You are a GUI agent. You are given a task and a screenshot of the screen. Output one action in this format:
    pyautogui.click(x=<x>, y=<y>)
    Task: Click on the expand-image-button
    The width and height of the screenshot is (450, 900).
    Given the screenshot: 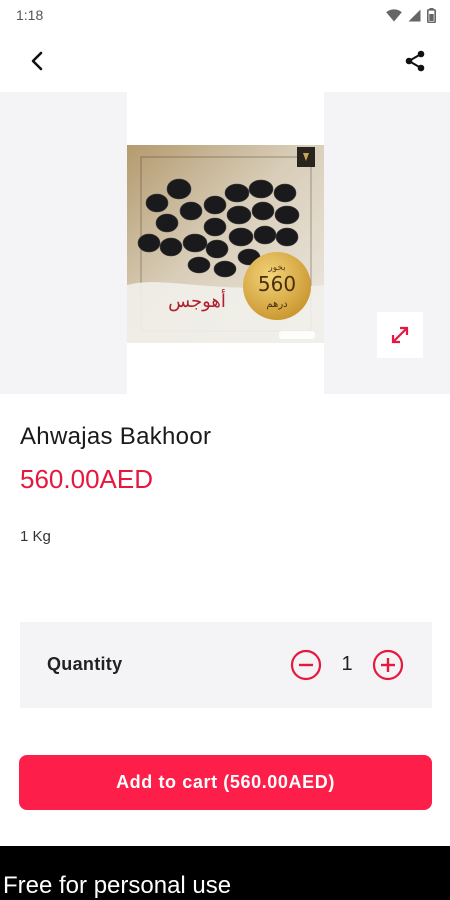 What is the action you would take?
    pyautogui.click(x=400, y=335)
    